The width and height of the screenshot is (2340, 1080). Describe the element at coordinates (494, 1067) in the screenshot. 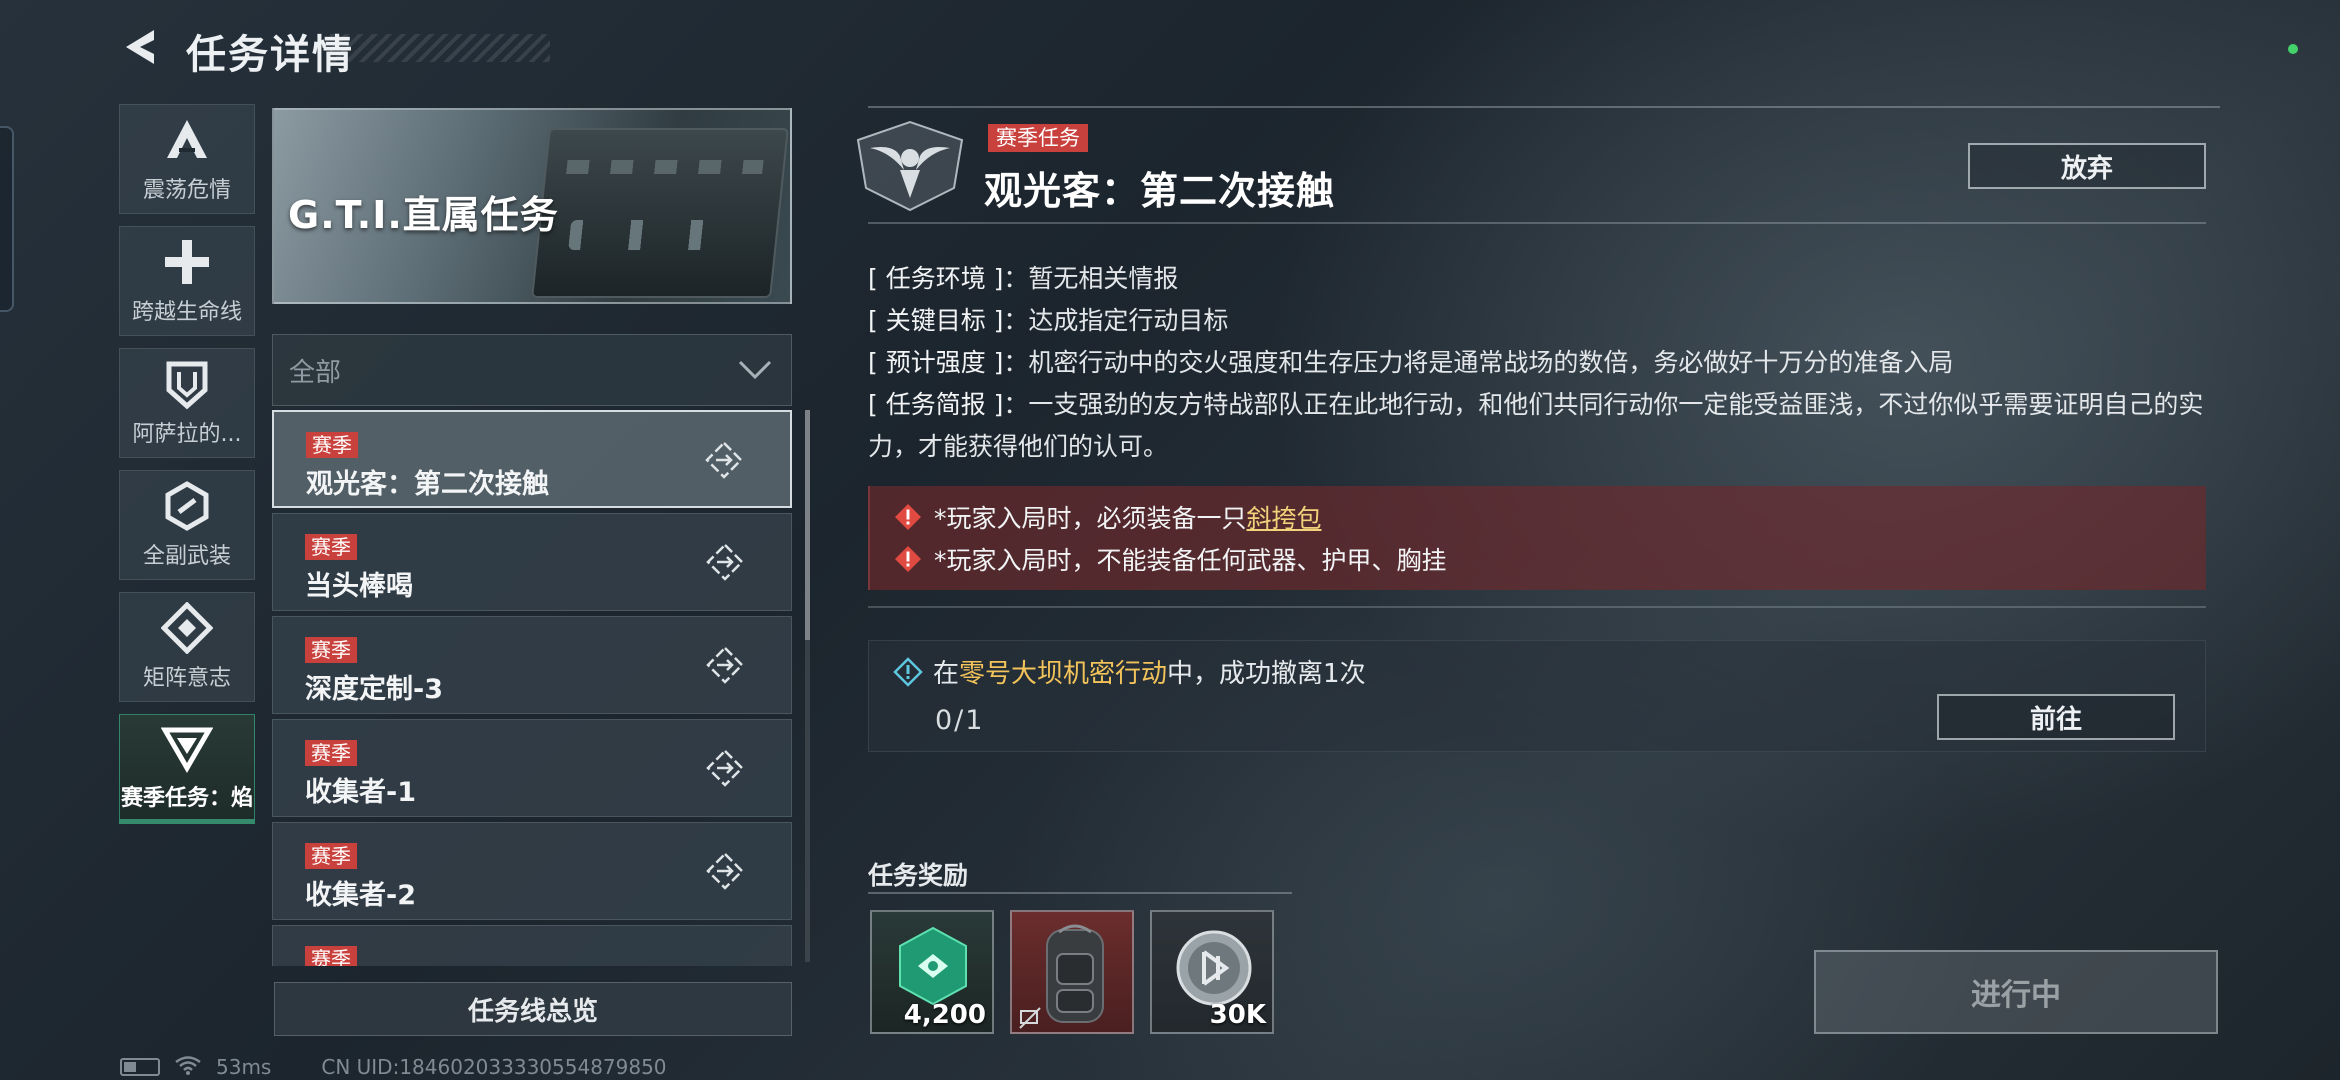

I see `user-uid: CN UID:184602033330554879850` at that location.